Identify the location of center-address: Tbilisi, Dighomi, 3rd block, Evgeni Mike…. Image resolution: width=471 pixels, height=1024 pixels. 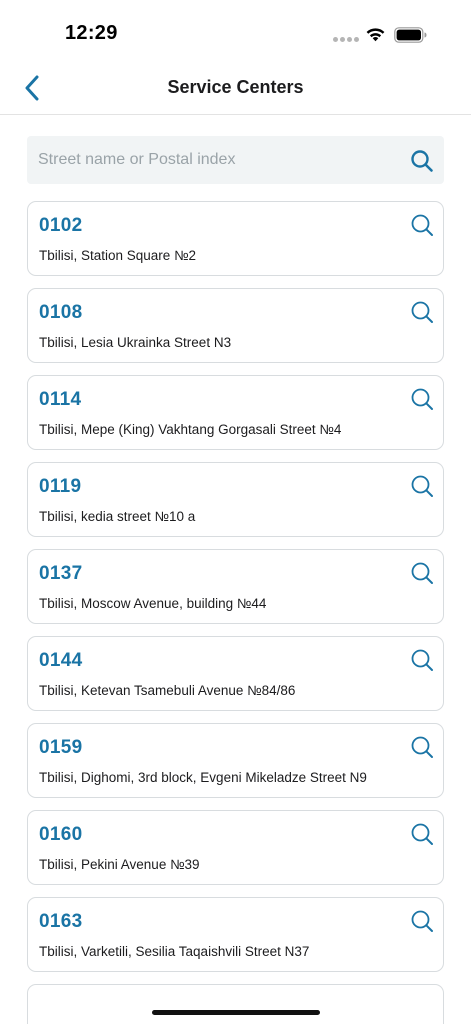
(203, 777).